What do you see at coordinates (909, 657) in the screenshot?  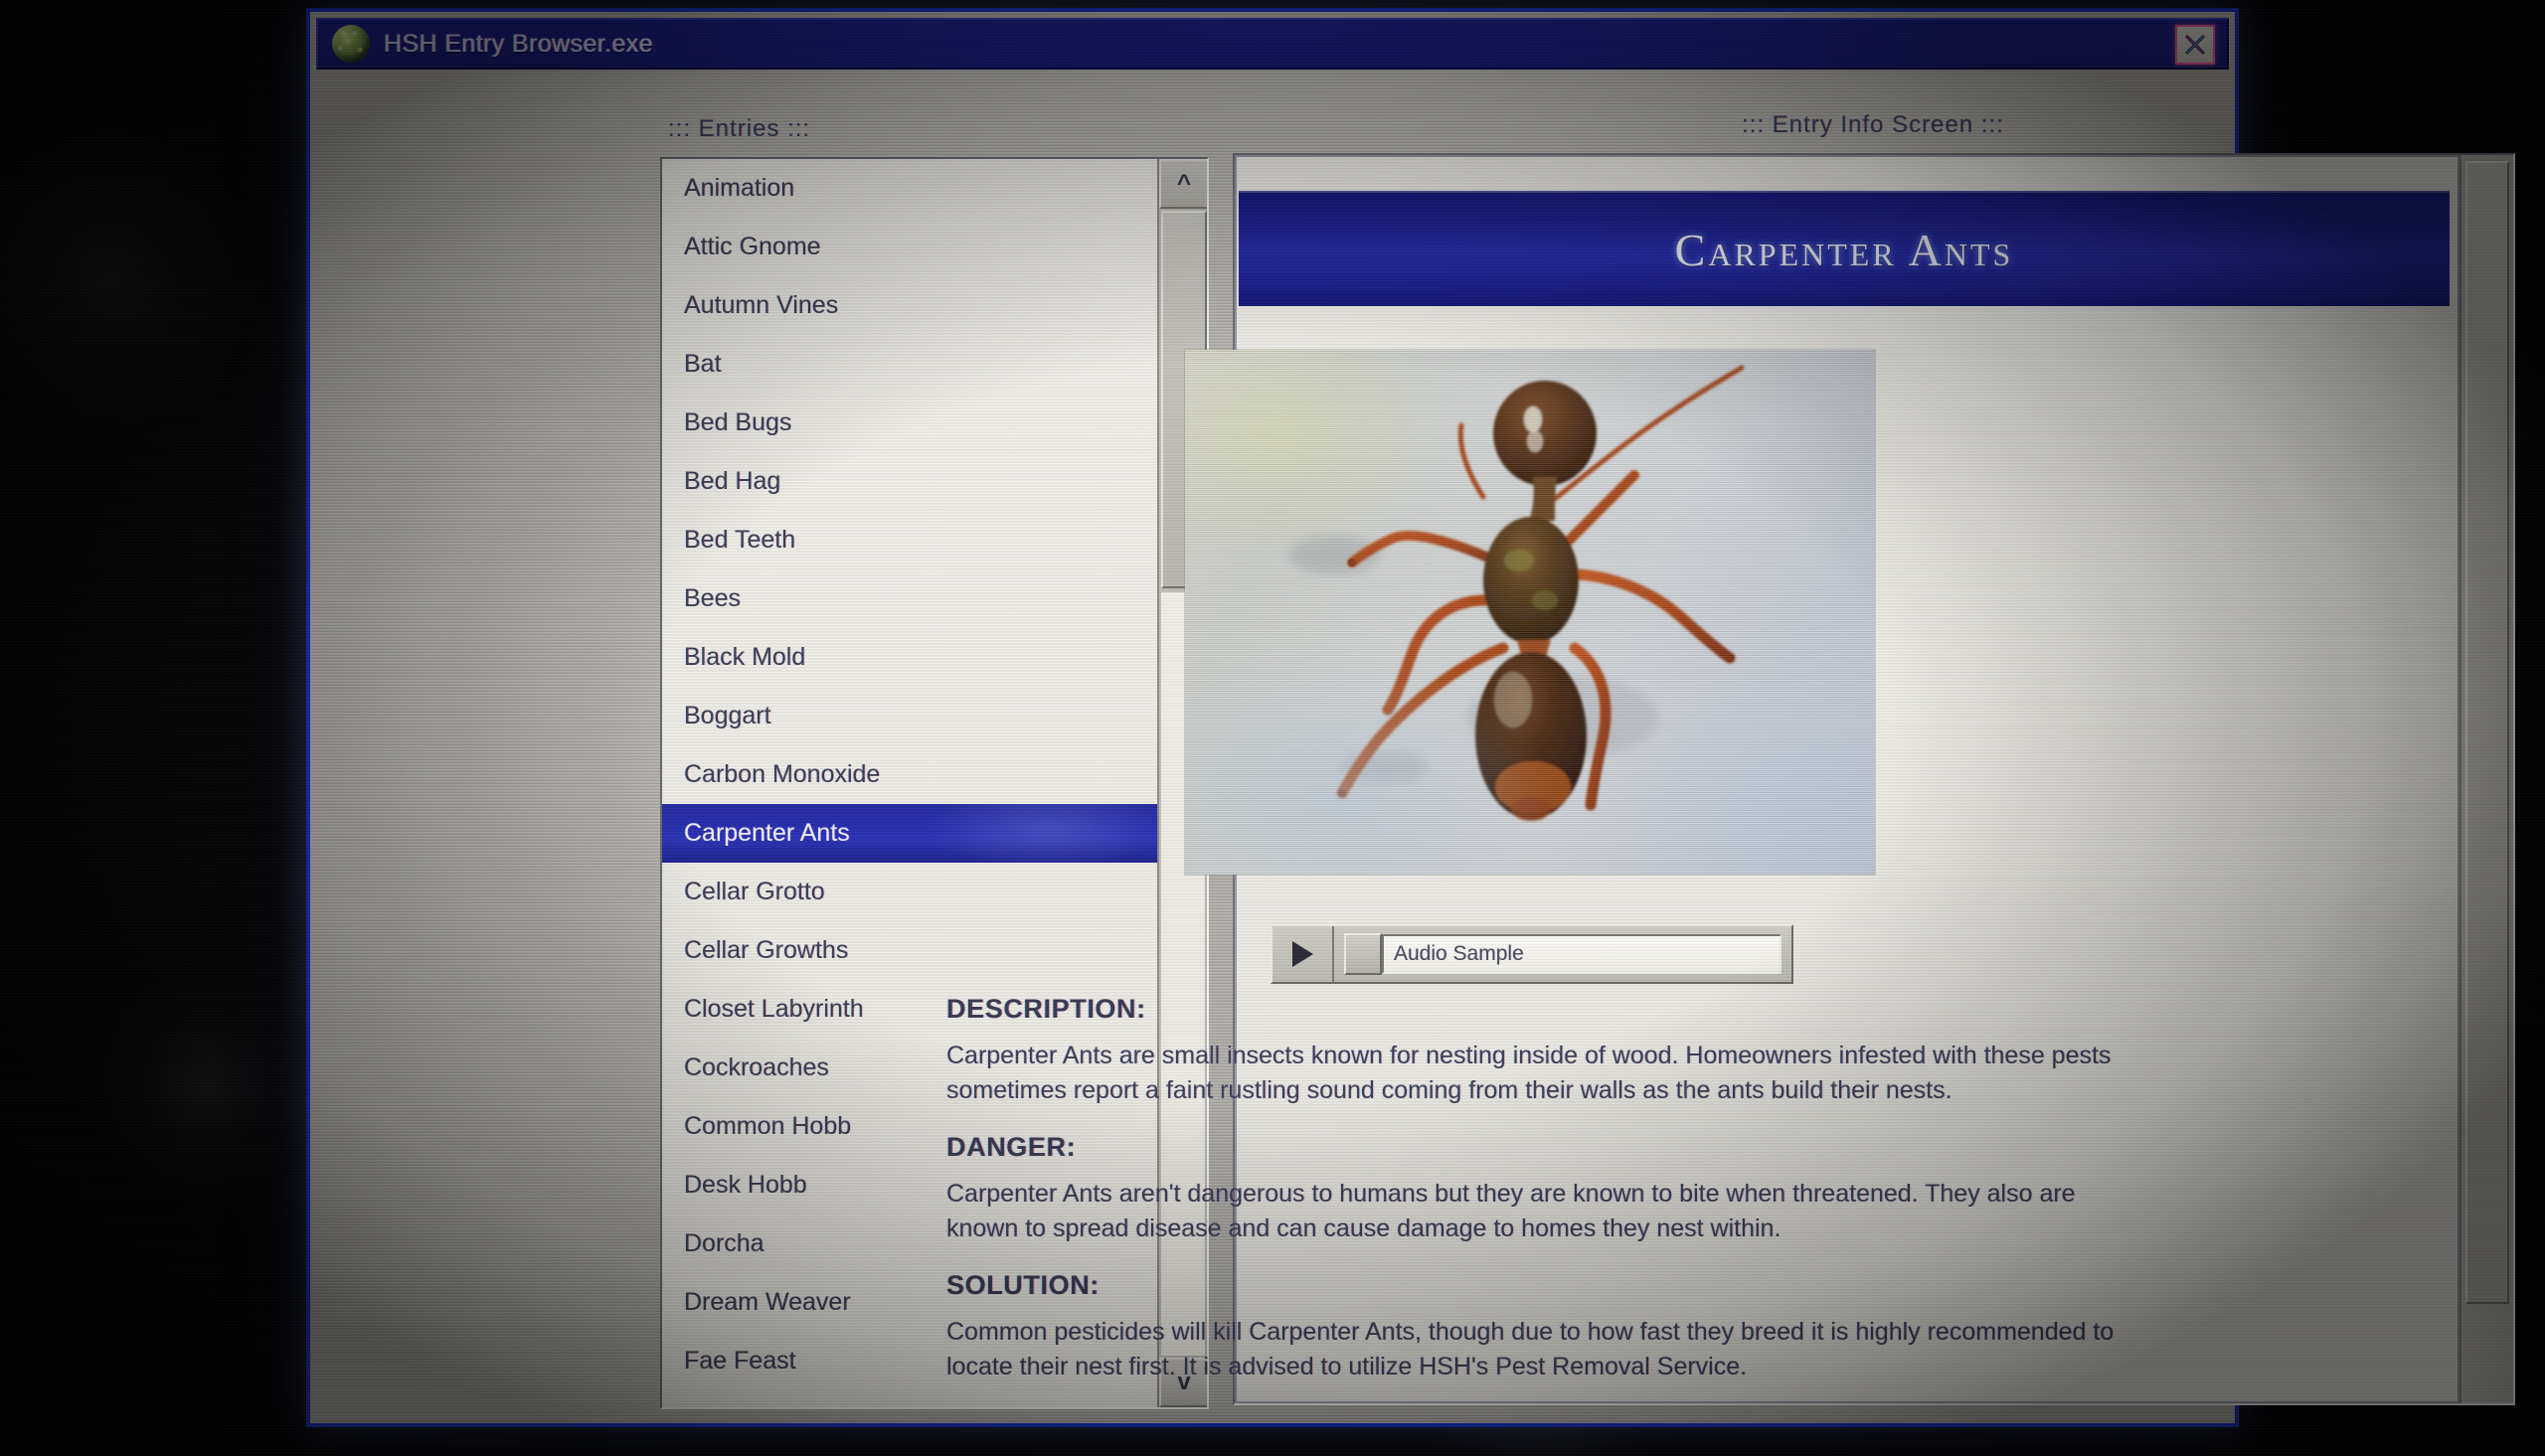 I see `list-item: Black Mold` at bounding box center [909, 657].